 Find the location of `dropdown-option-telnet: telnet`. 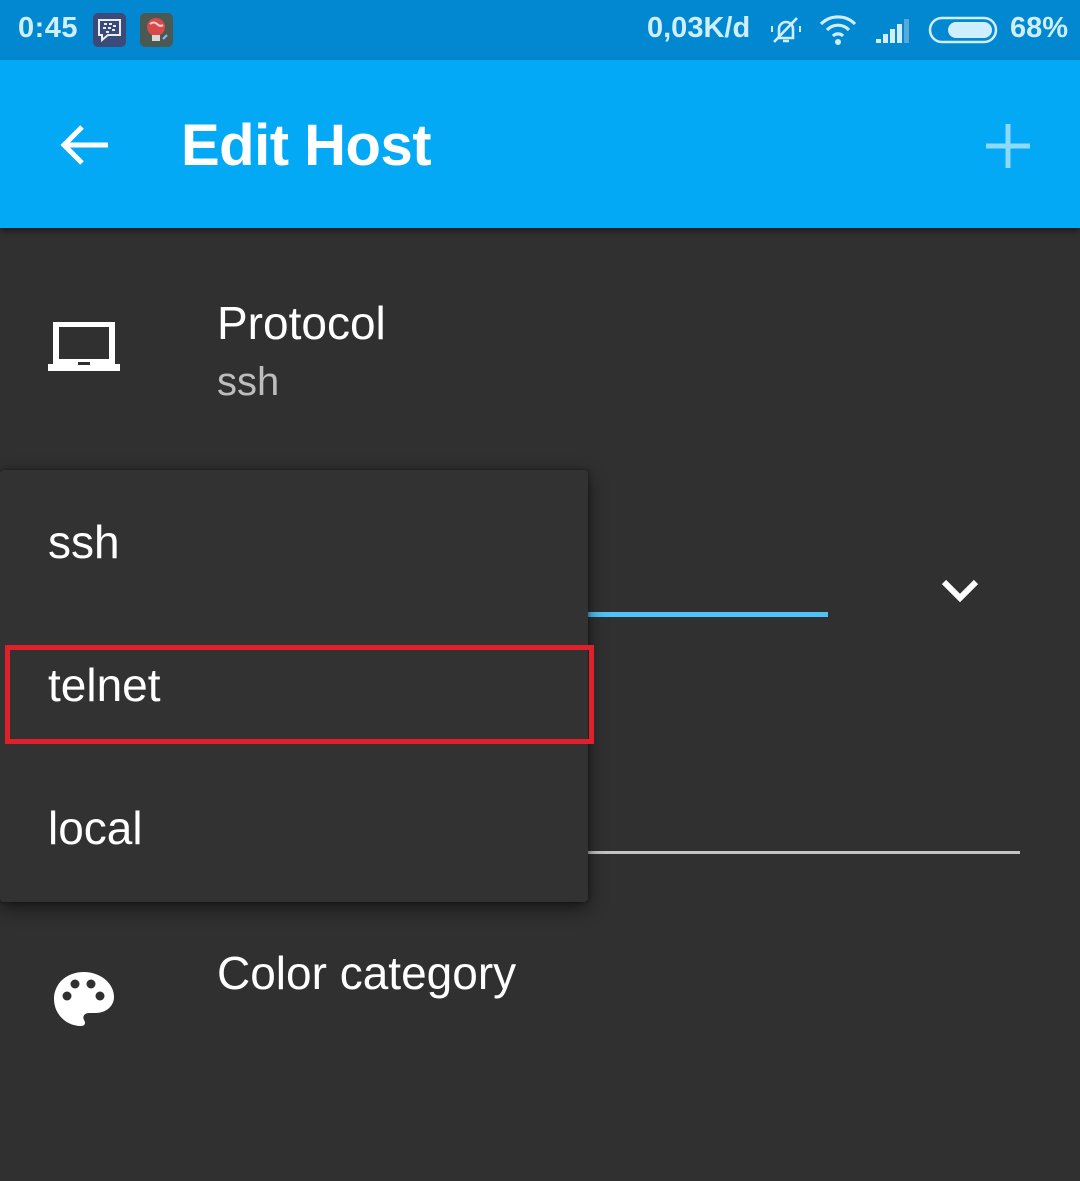

dropdown-option-telnet: telnet is located at coordinates (294, 685).